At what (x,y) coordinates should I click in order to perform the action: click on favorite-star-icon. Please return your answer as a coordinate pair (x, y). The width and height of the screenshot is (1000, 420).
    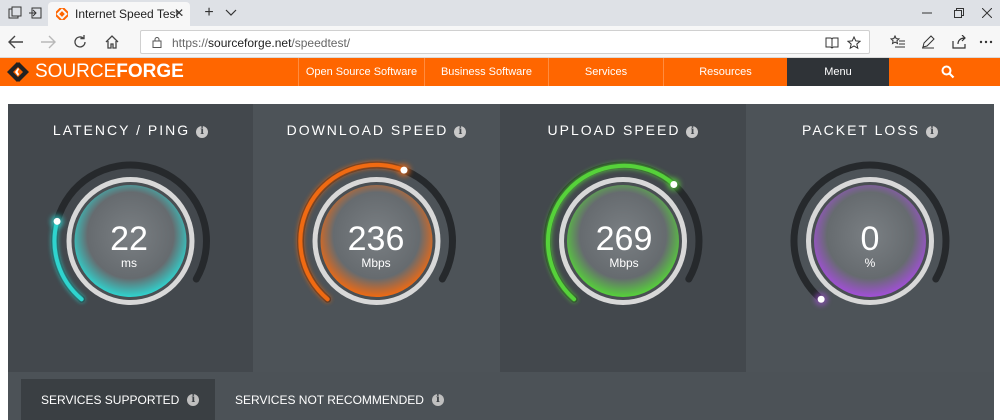
    Looking at the image, I should click on (854, 43).